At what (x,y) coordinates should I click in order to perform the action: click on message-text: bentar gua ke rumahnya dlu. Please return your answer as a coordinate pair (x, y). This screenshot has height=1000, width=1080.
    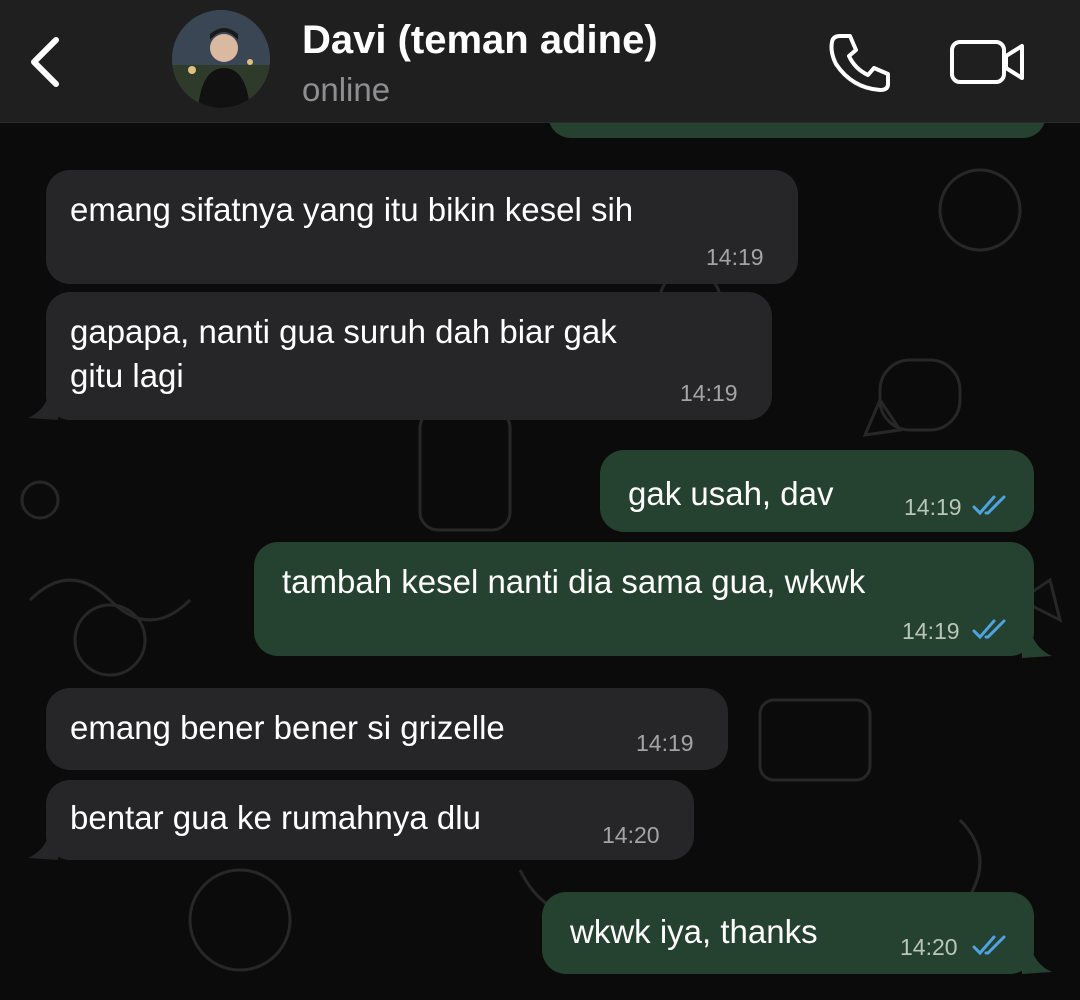
    Looking at the image, I should click on (275, 817).